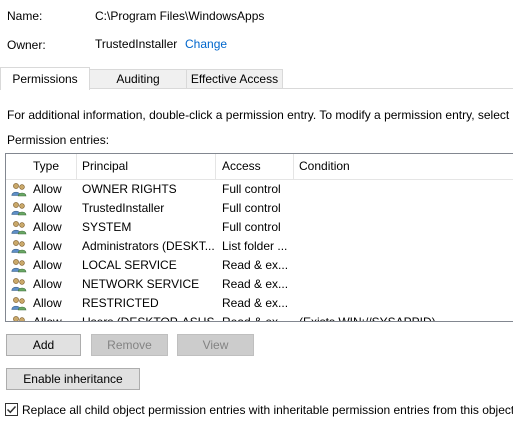 This screenshot has width=513, height=425. Describe the element at coordinates (141, 284) in the screenshot. I see `row-principal: NETWORK SERVICE` at that location.